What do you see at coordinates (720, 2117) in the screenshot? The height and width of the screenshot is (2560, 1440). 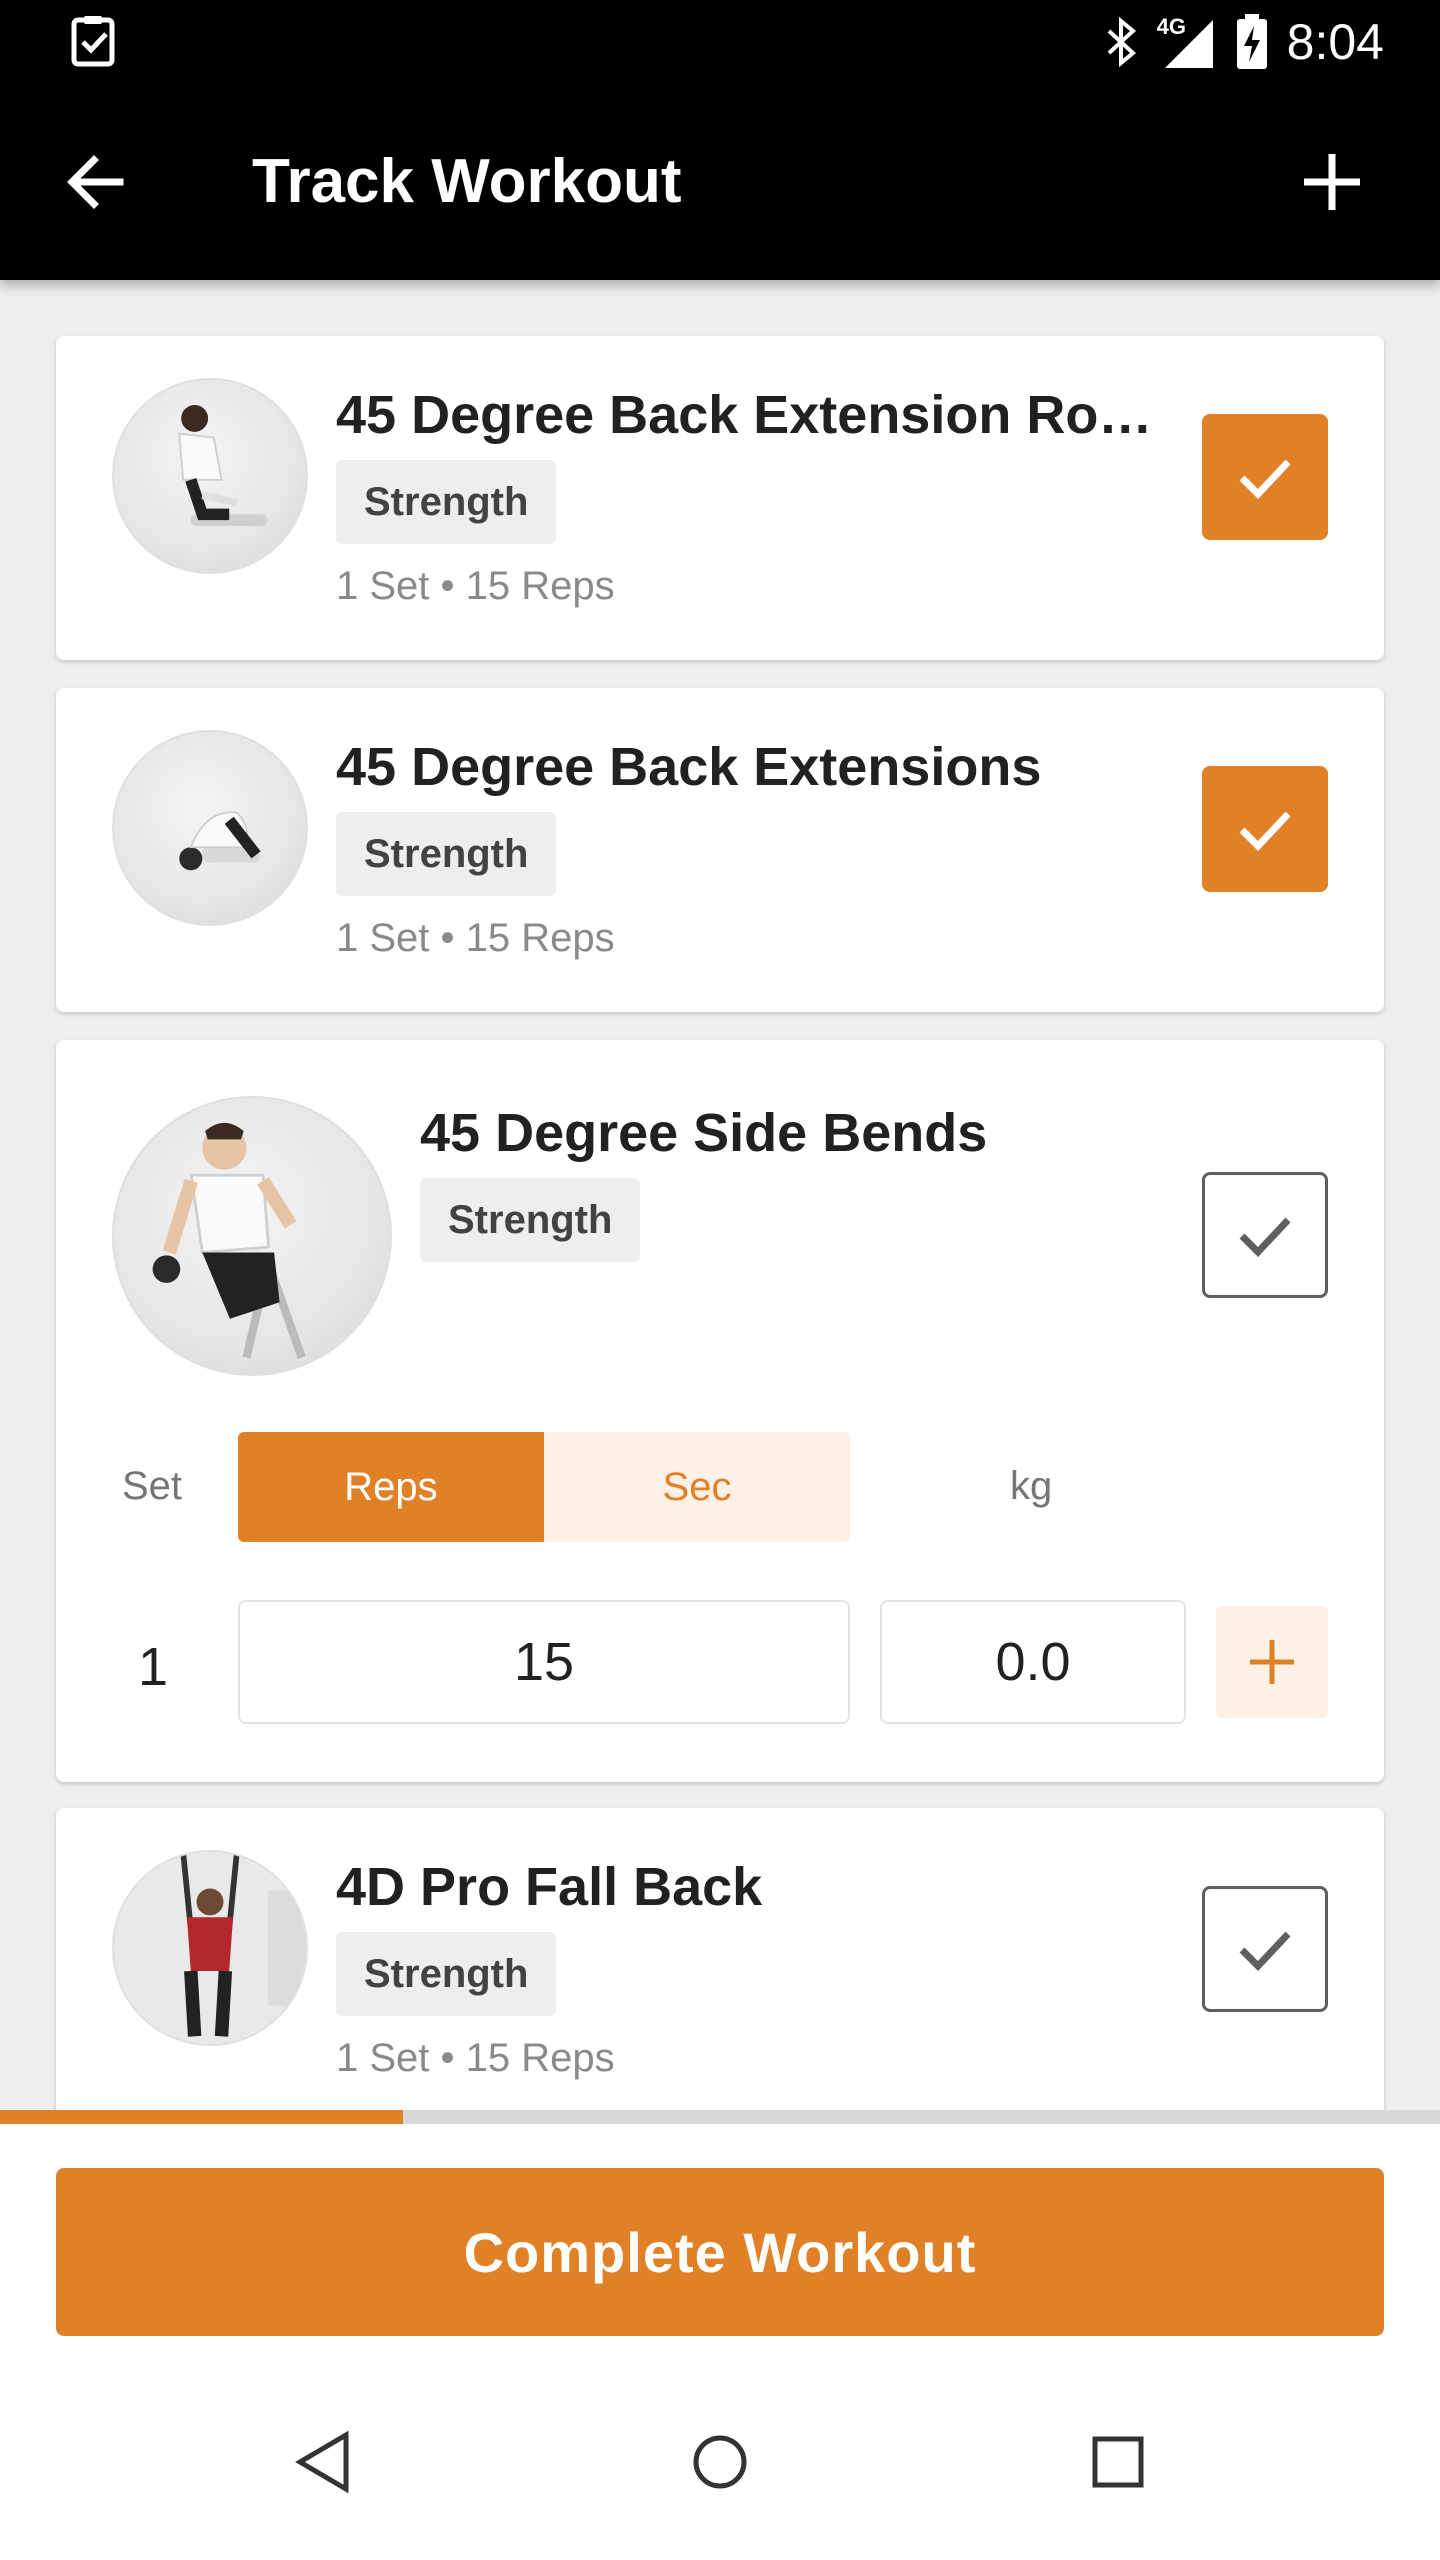 I see `workout-progress-bar` at bounding box center [720, 2117].